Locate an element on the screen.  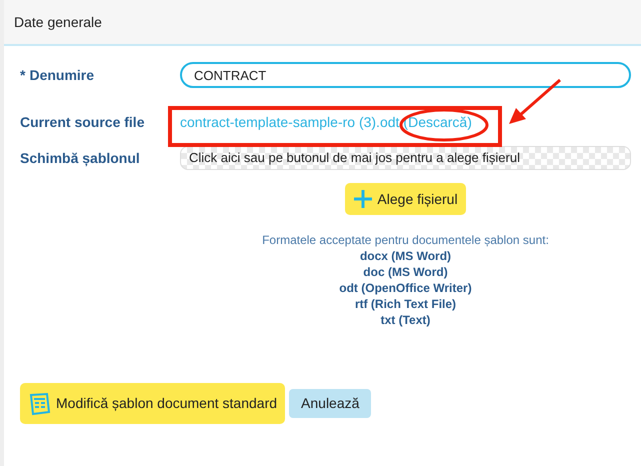
file-drop-field: Click aici sau pe butonul de mai jos pentru a alege fișierul is located at coordinates (405, 158).